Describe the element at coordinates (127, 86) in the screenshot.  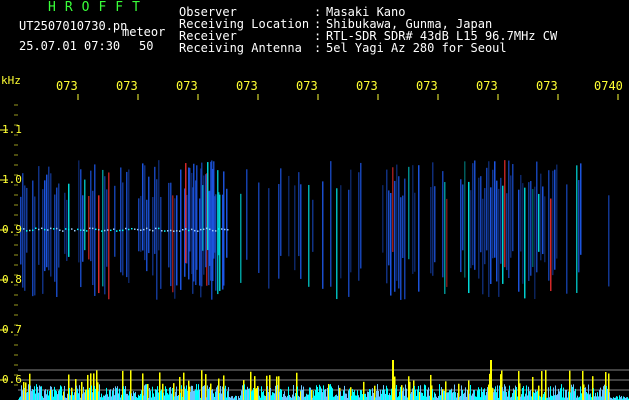
I see `x-tick-label: 073` at that location.